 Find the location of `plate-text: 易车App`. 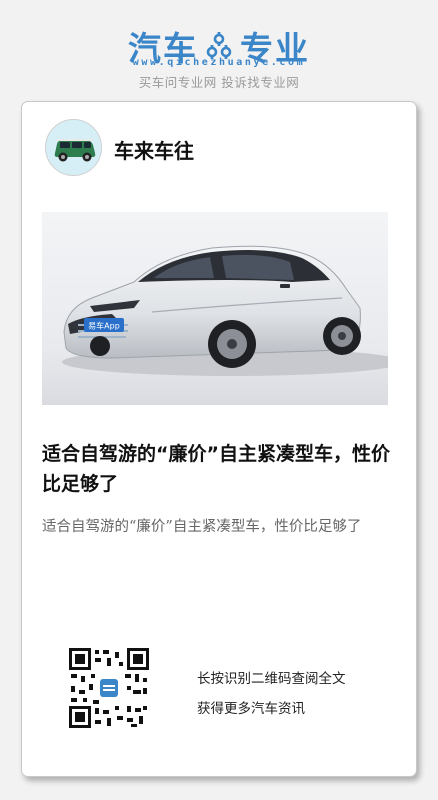

plate-text: 易车App is located at coordinates (104, 326).